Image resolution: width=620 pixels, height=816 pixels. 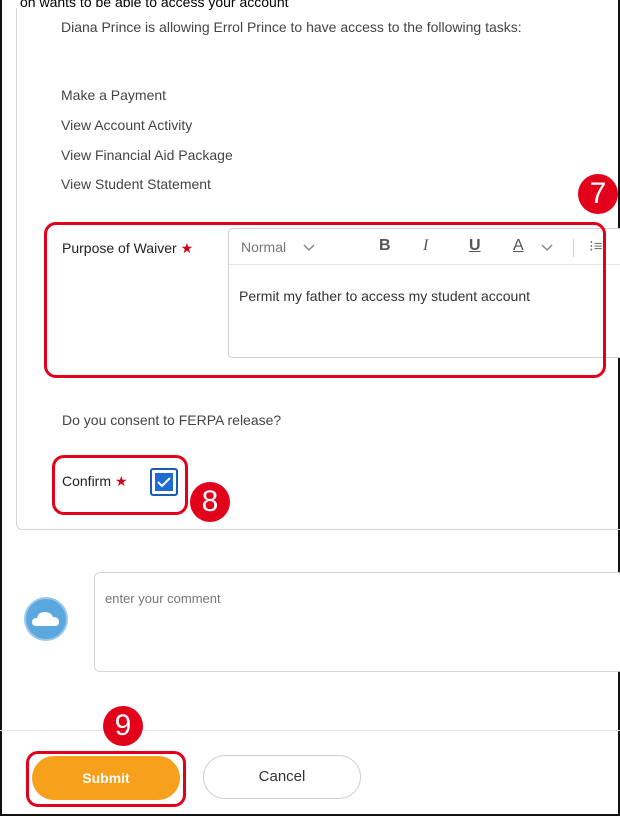 What do you see at coordinates (357, 622) in the screenshot?
I see `comment-box` at bounding box center [357, 622].